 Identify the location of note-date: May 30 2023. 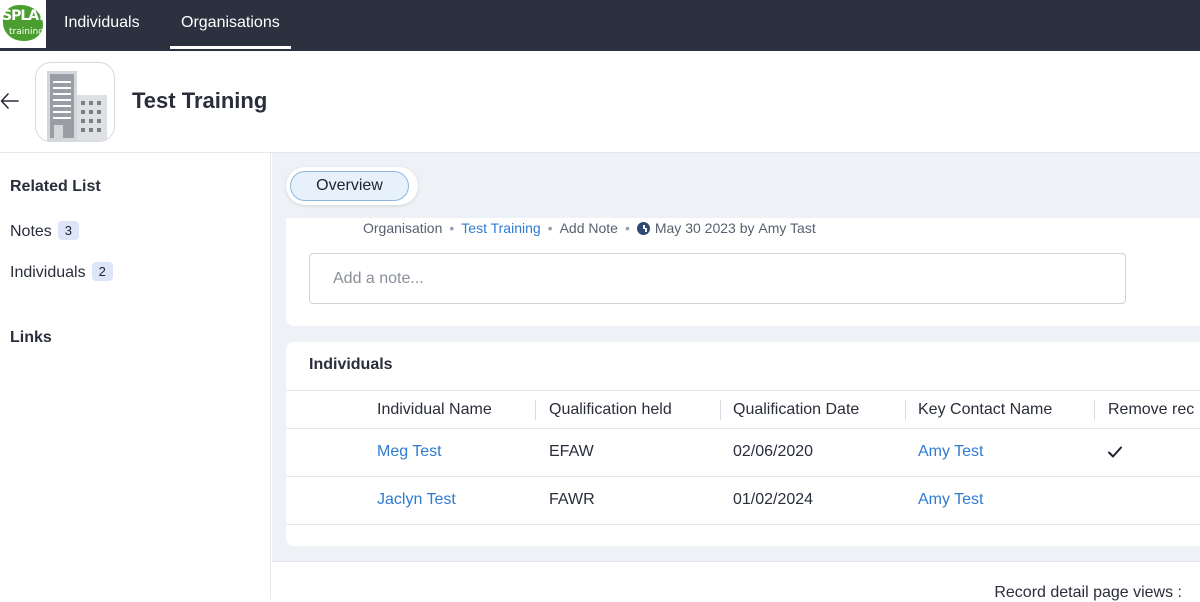
(695, 228).